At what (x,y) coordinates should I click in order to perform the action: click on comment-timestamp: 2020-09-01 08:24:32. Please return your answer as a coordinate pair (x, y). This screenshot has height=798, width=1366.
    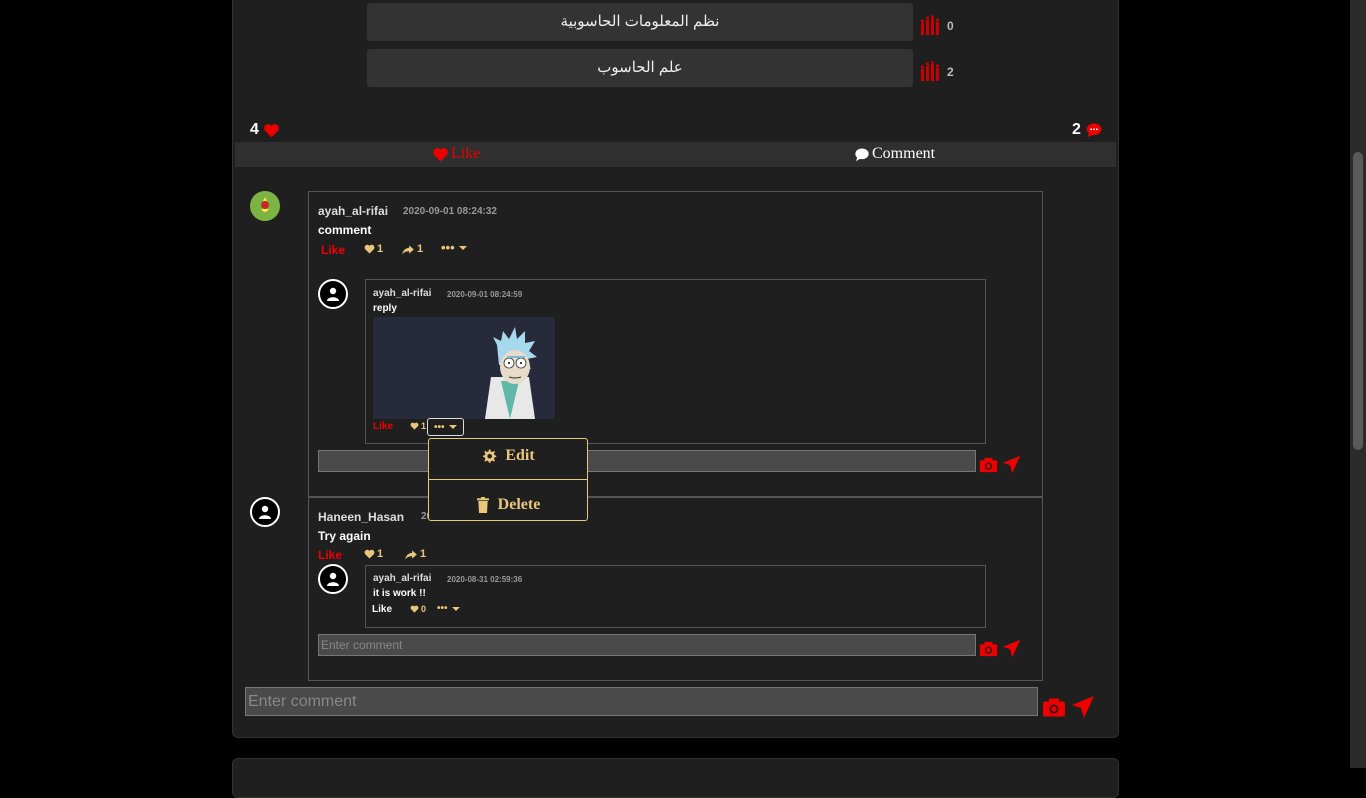
    Looking at the image, I should click on (450, 211).